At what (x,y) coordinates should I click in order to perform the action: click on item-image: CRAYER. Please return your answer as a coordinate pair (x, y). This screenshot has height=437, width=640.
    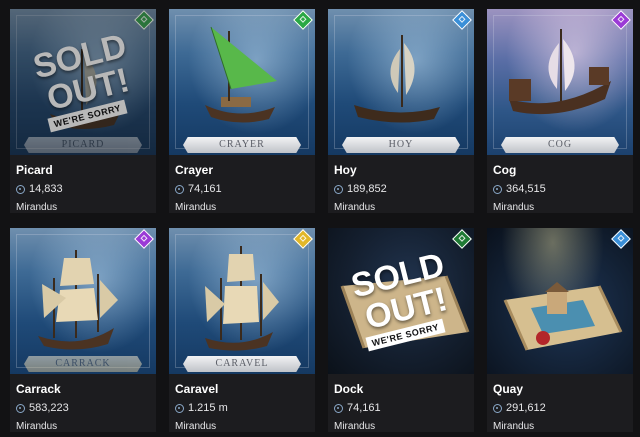
    Looking at the image, I should click on (242, 82).